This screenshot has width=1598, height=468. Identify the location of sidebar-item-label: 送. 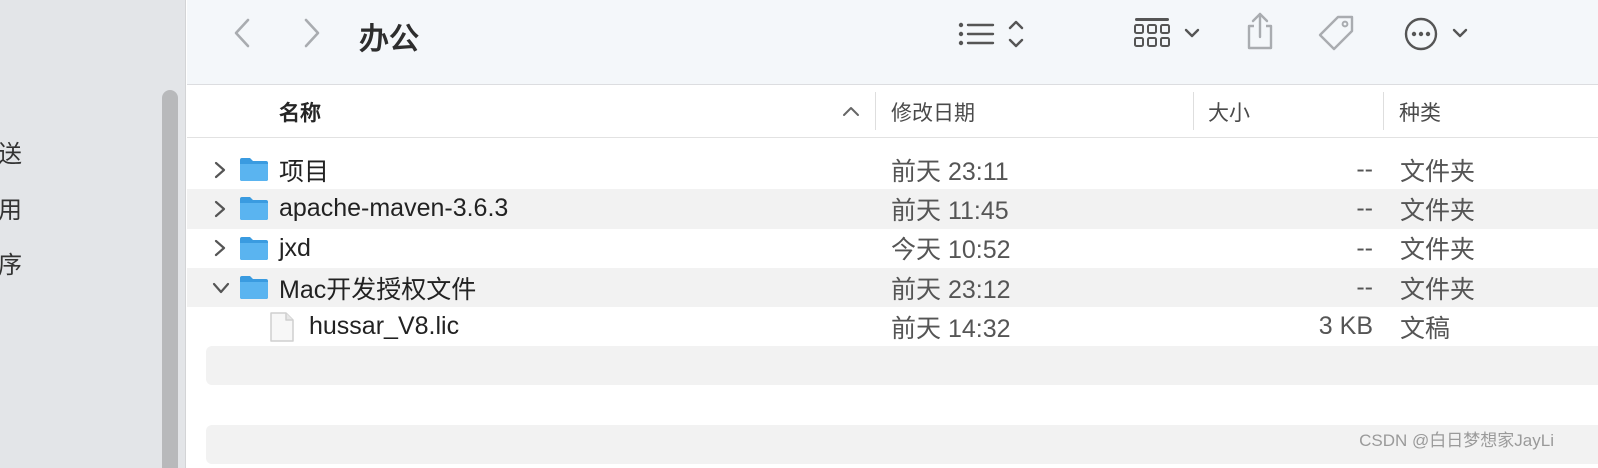
(11, 154).